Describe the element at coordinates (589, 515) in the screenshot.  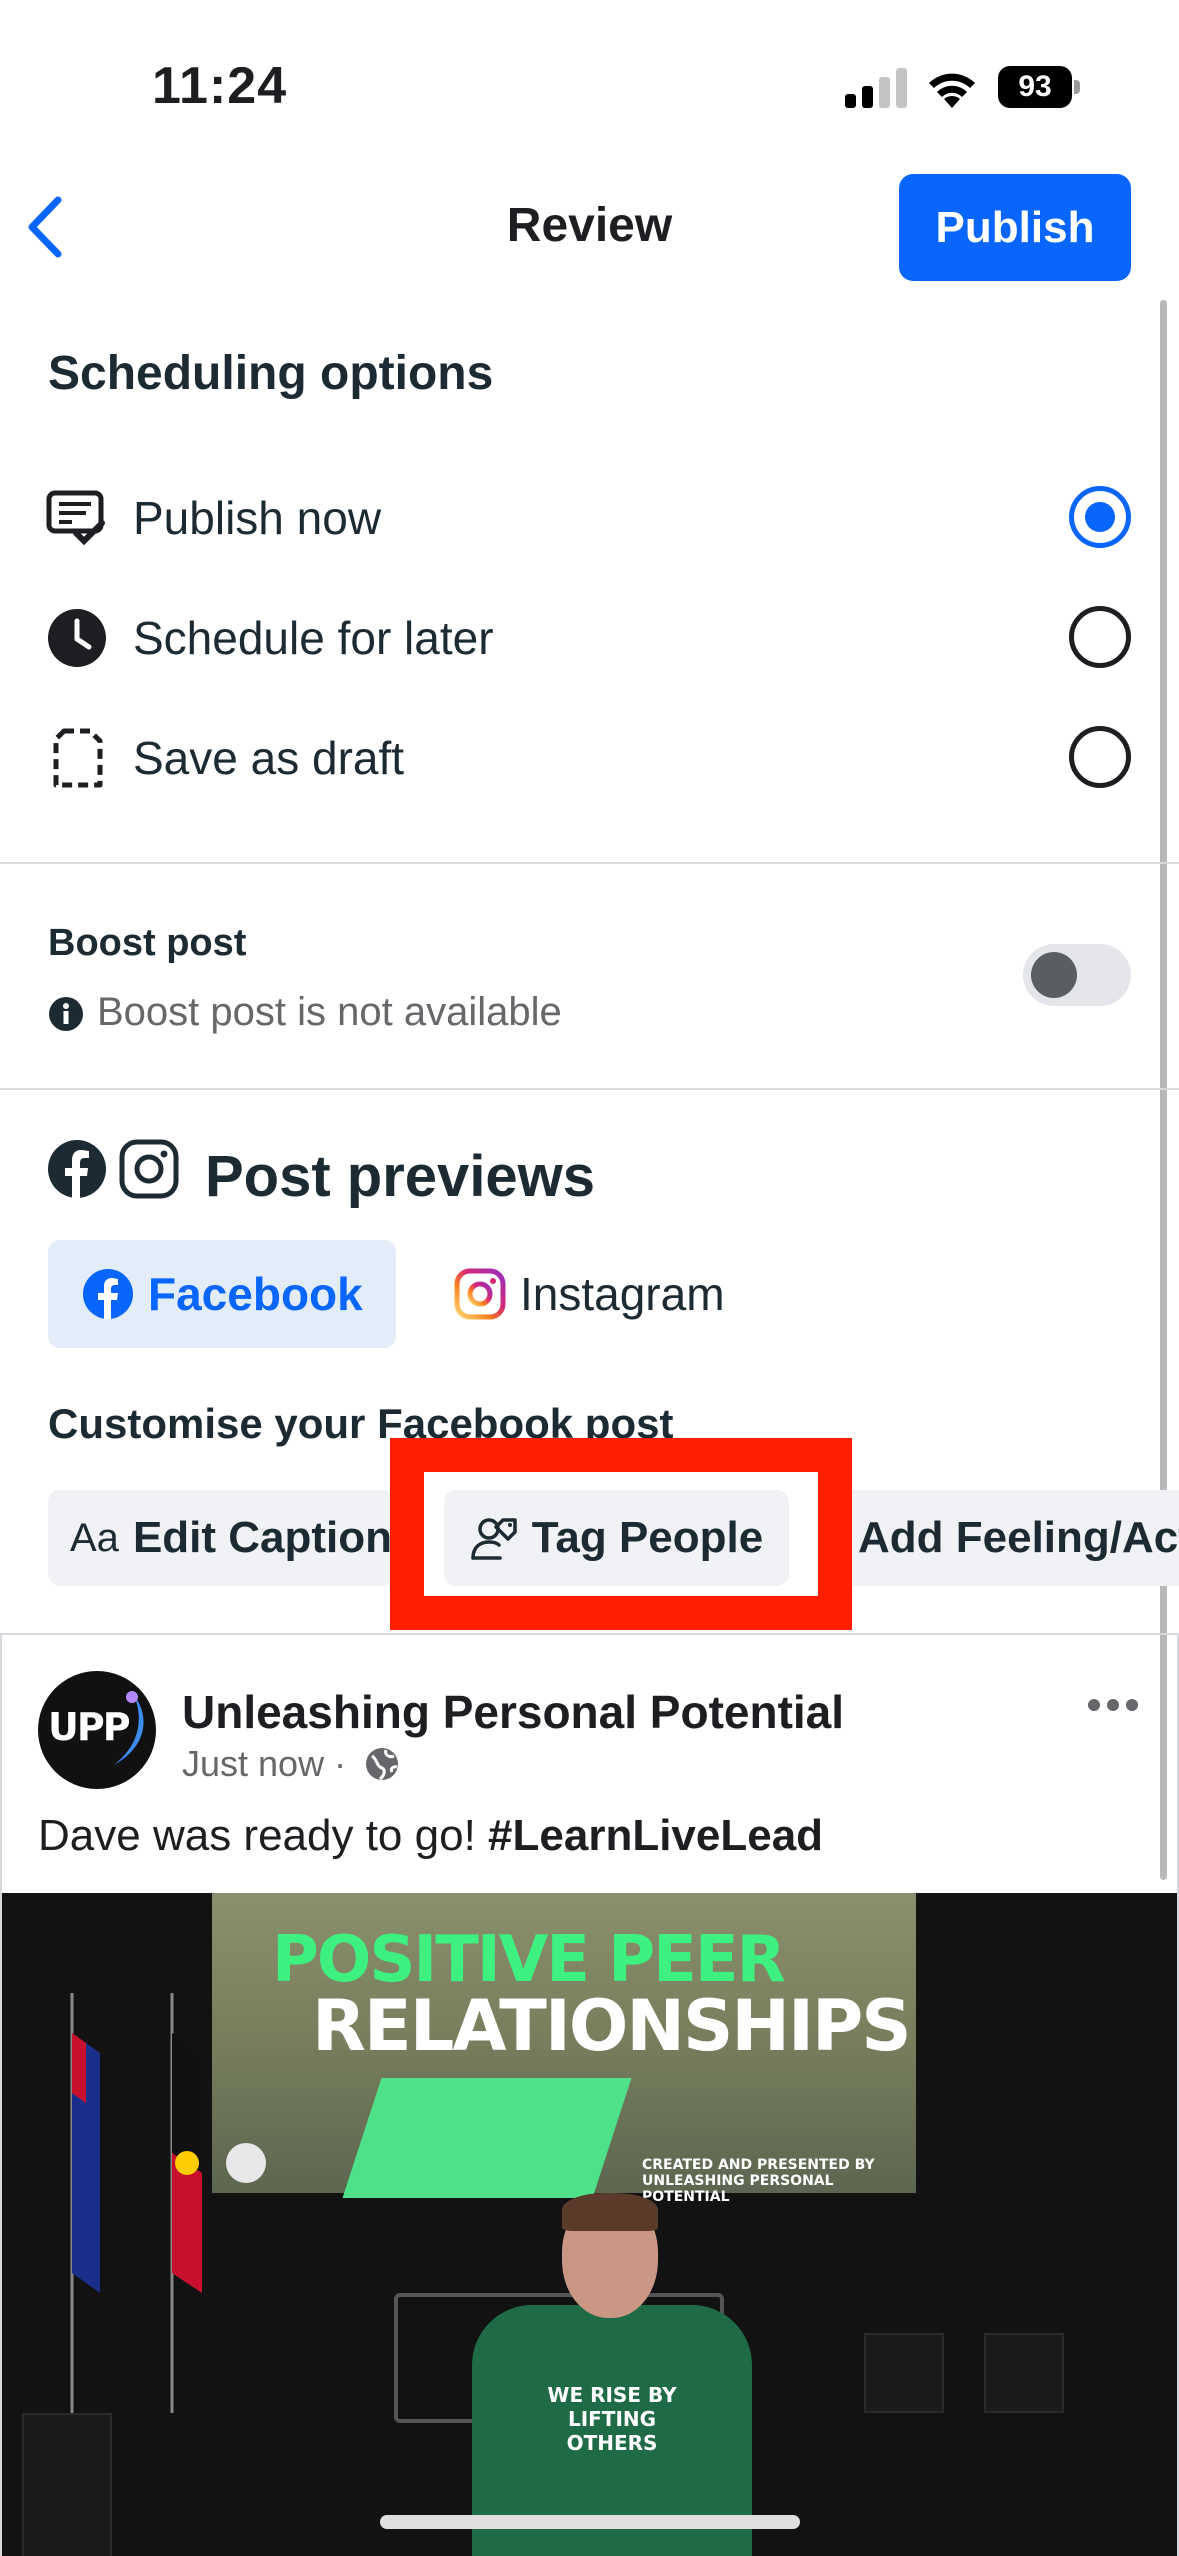
I see `option-publish-now: Publish now` at that location.